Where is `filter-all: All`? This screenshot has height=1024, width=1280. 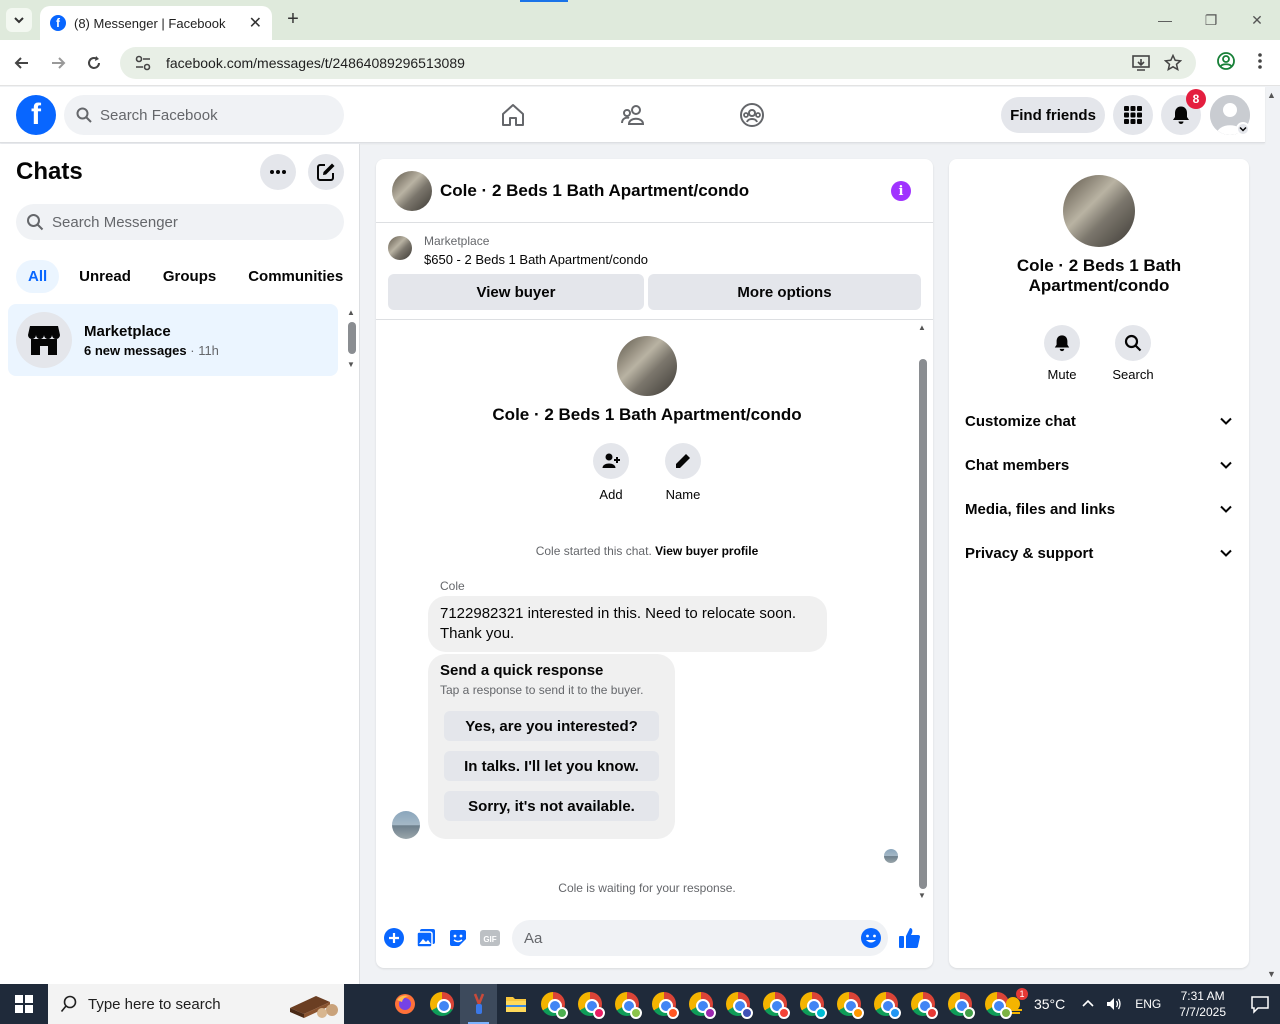
filter-all: All is located at coordinates (38, 276).